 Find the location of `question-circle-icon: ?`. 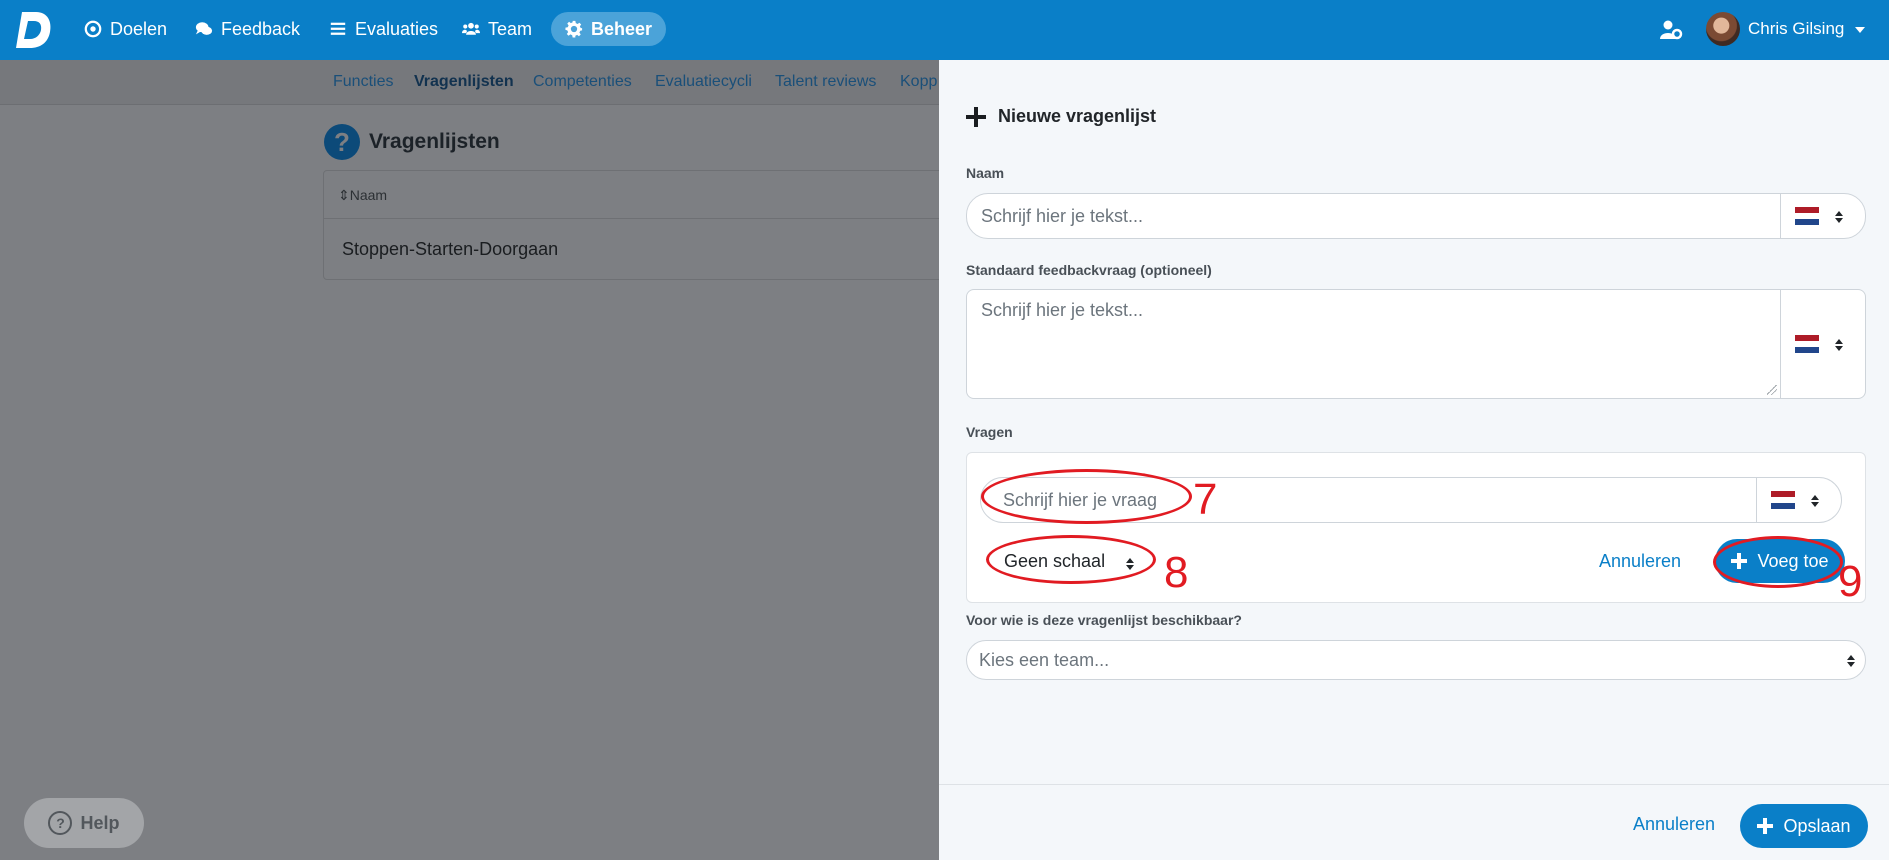

question-circle-icon: ? is located at coordinates (342, 142).